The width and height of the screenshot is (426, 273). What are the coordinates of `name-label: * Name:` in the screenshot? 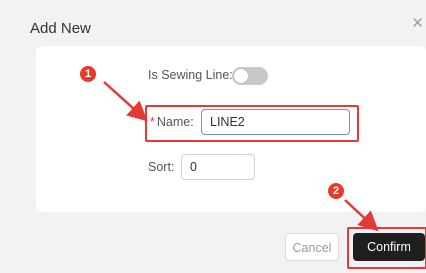 It's located at (172, 122).